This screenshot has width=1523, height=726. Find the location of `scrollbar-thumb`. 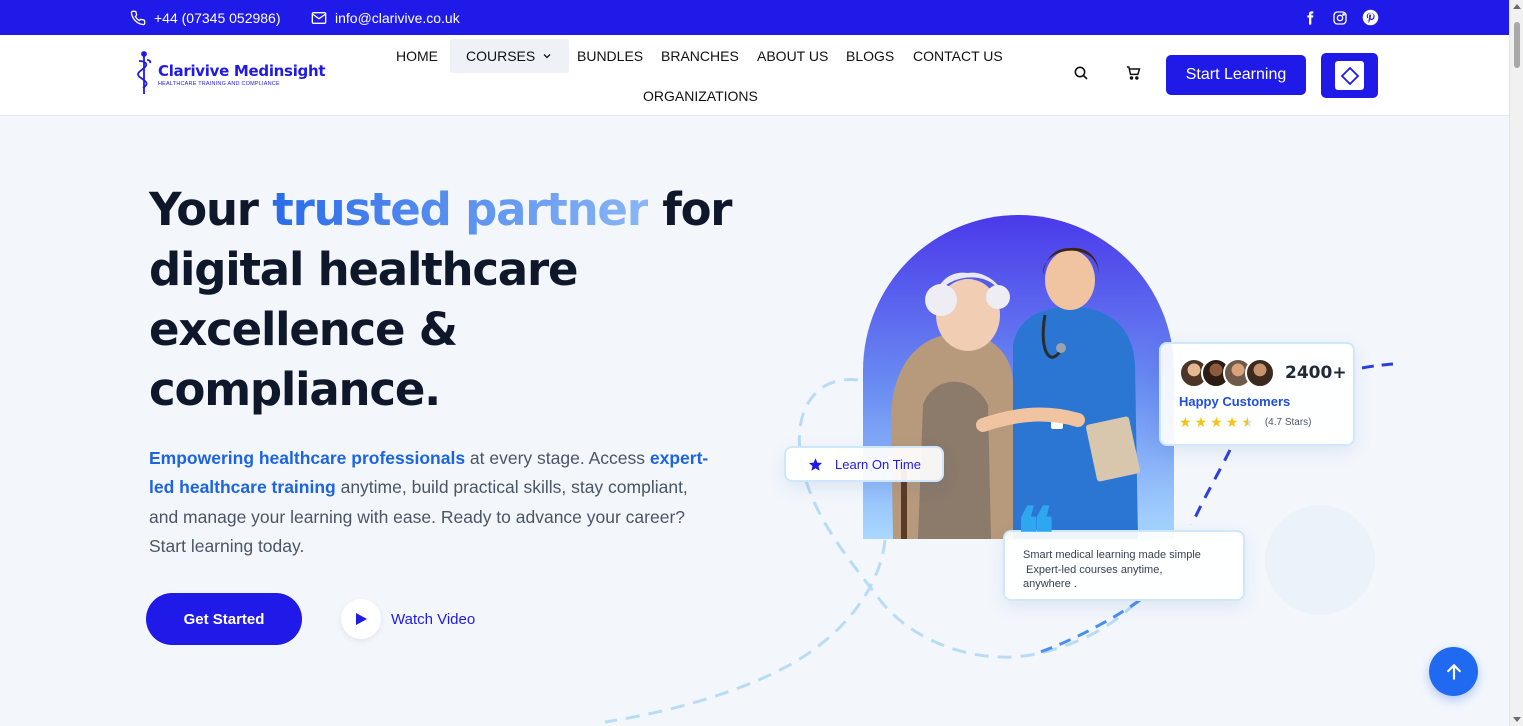

scrollbar-thumb is located at coordinates (1517, 45).